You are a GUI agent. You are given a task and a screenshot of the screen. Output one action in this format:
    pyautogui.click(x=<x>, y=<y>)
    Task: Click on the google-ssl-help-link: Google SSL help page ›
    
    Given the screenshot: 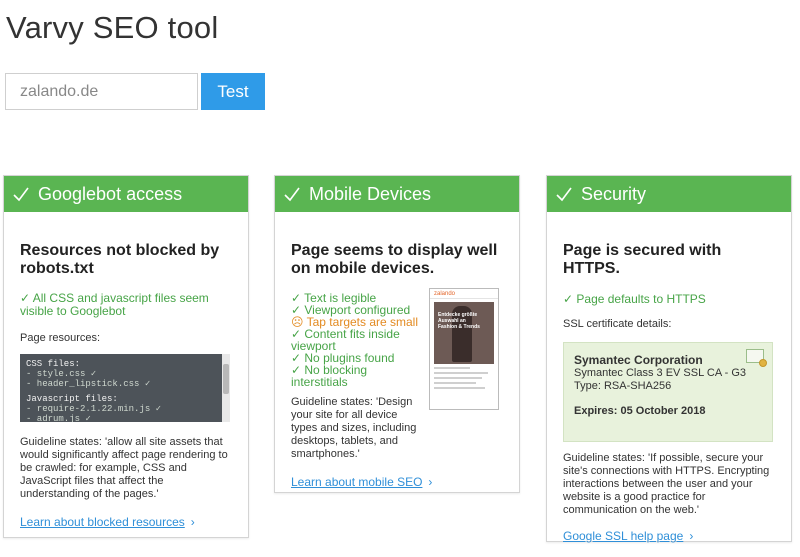 What is the action you would take?
    pyautogui.click(x=628, y=536)
    